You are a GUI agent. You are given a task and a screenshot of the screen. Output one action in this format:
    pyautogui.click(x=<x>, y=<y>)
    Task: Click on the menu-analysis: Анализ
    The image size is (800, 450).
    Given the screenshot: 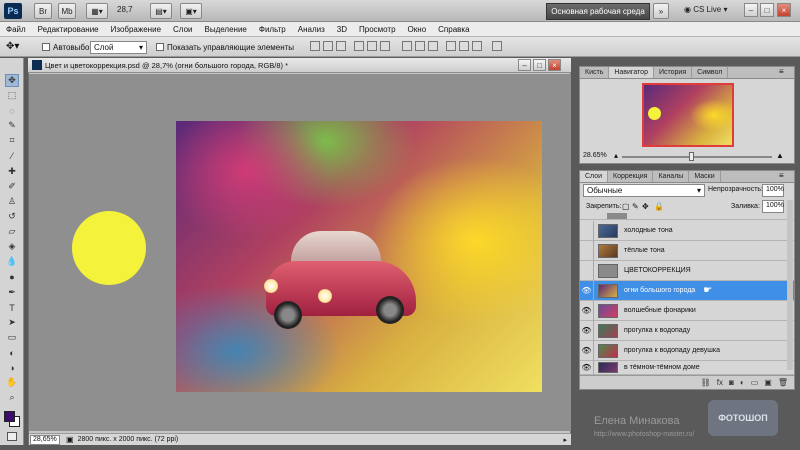 What is the action you would take?
    pyautogui.click(x=311, y=29)
    